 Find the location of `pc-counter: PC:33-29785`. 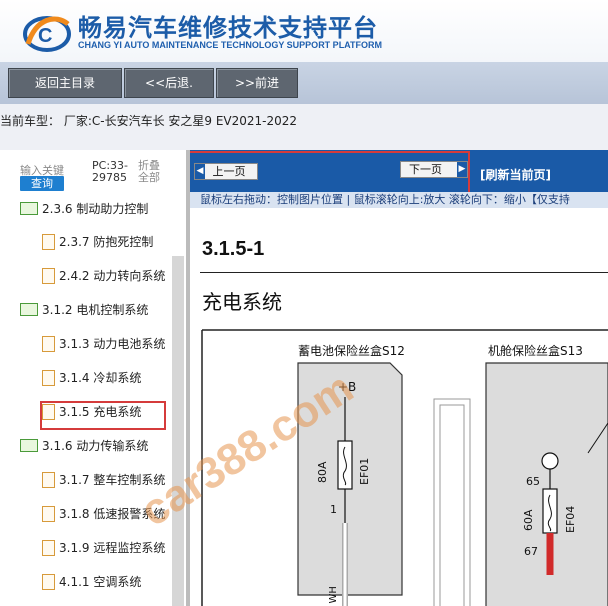

pc-counter: PC:33-29785 is located at coordinates (110, 171).